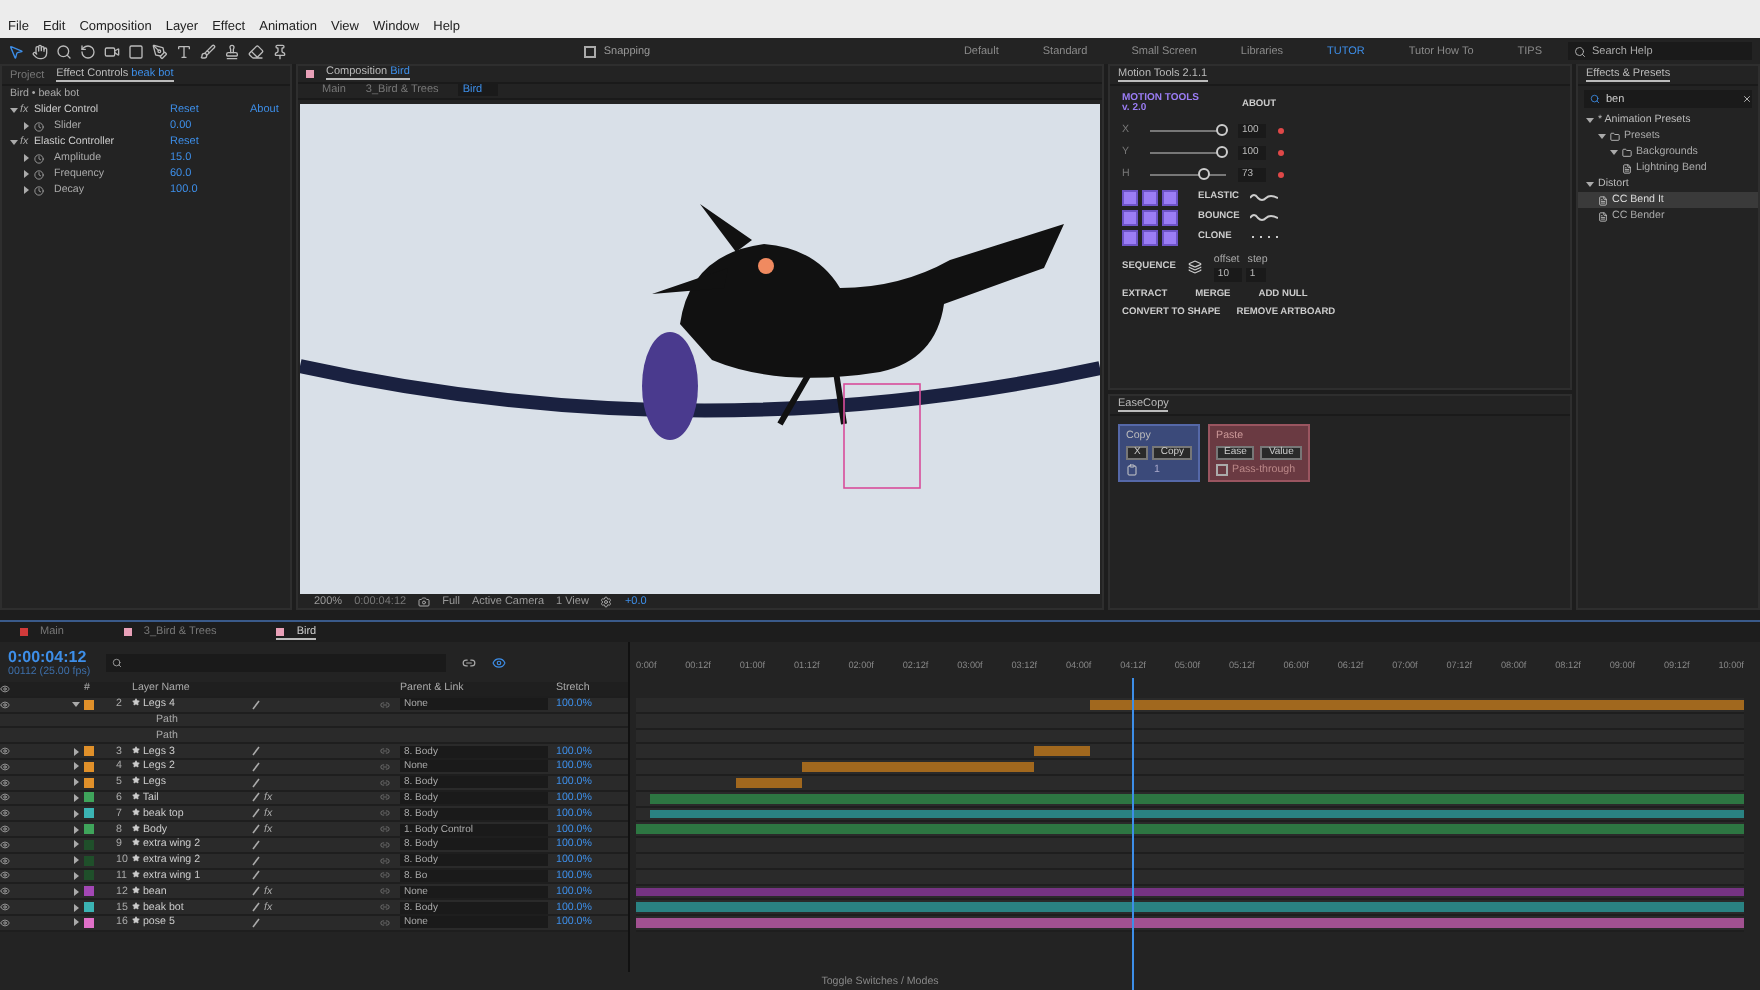 The image size is (1760, 990). Describe the element at coordinates (469, 662) in the screenshot. I see `link-icon` at that location.